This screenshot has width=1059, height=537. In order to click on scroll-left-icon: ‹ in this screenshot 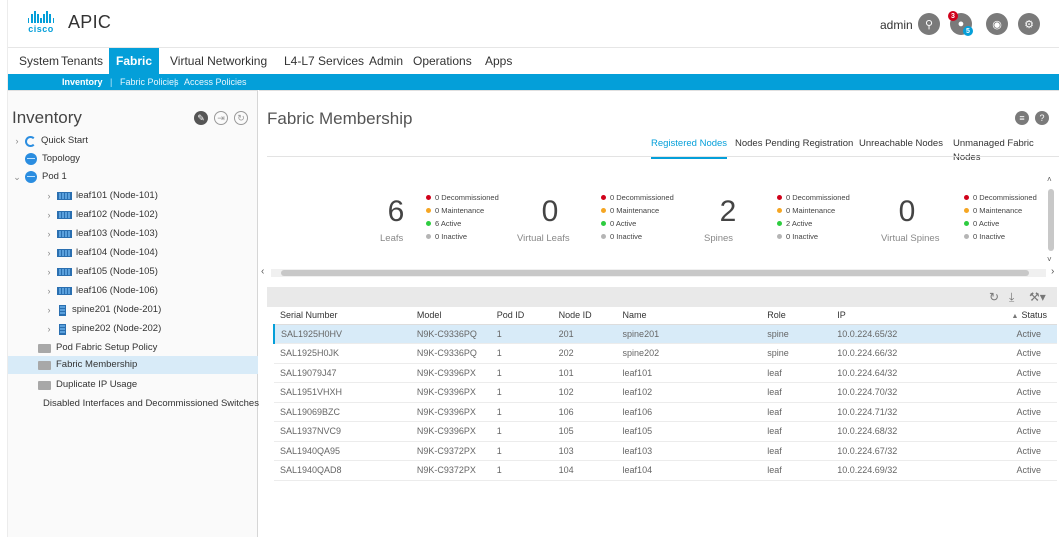, I will do `click(263, 271)`.